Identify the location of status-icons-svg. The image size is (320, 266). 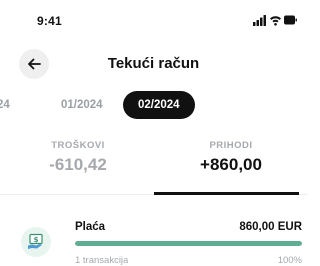
(275, 20).